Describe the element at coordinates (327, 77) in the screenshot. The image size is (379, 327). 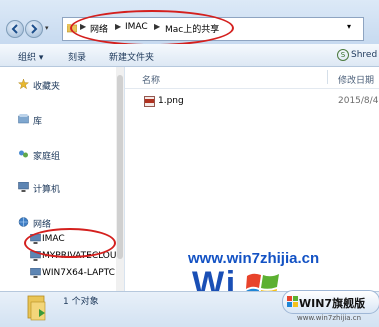
I see `column-separator` at that location.